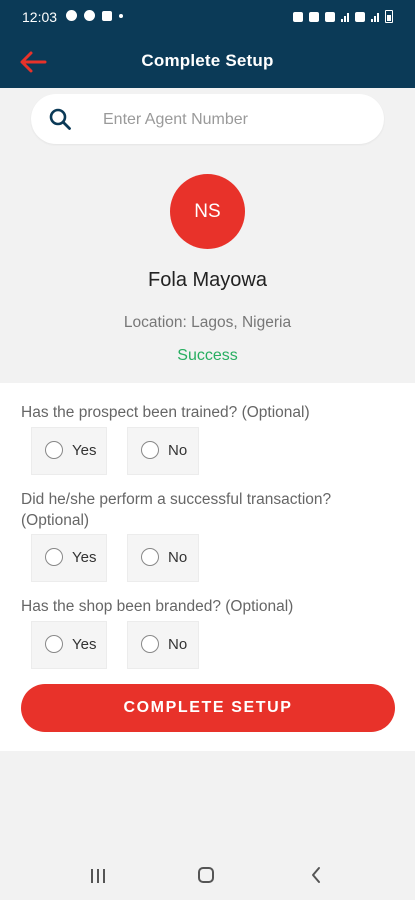 This screenshot has width=415, height=900. Describe the element at coordinates (121, 15) in the screenshot. I see `more-notifications-icon` at that location.